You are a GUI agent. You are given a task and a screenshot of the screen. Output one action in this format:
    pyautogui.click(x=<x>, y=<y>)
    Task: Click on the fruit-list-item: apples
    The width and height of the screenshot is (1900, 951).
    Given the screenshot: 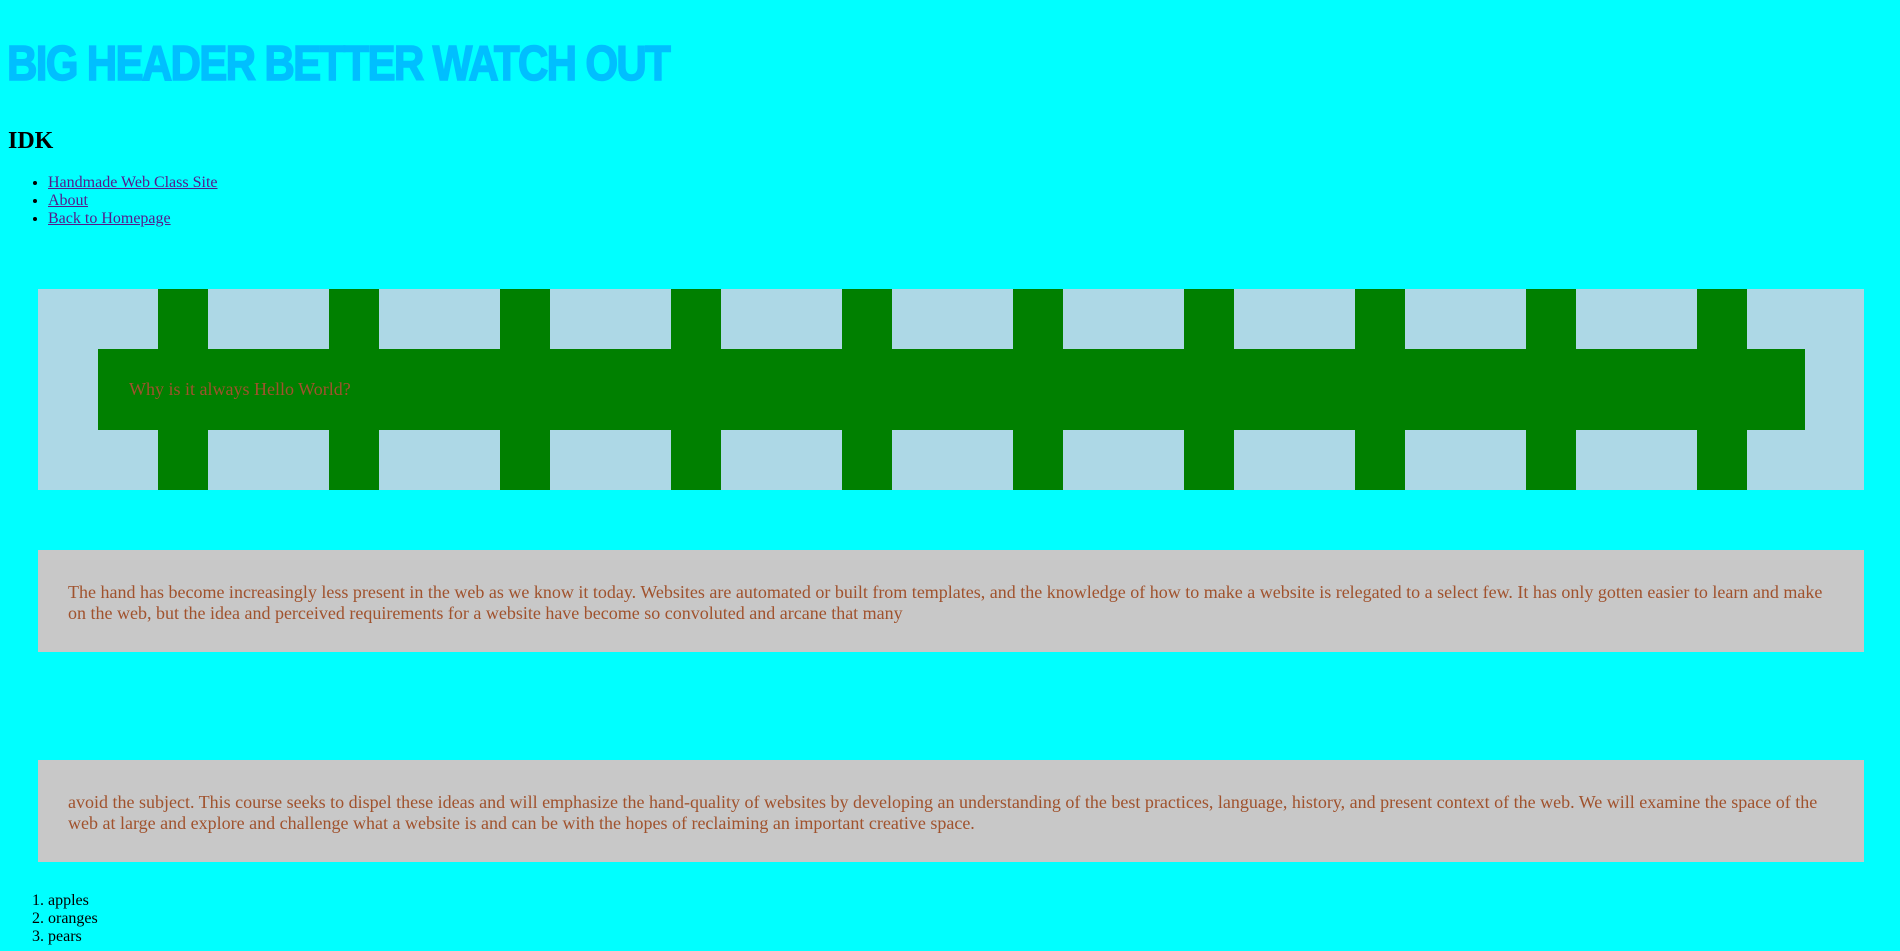 What is the action you would take?
    pyautogui.click(x=73, y=901)
    